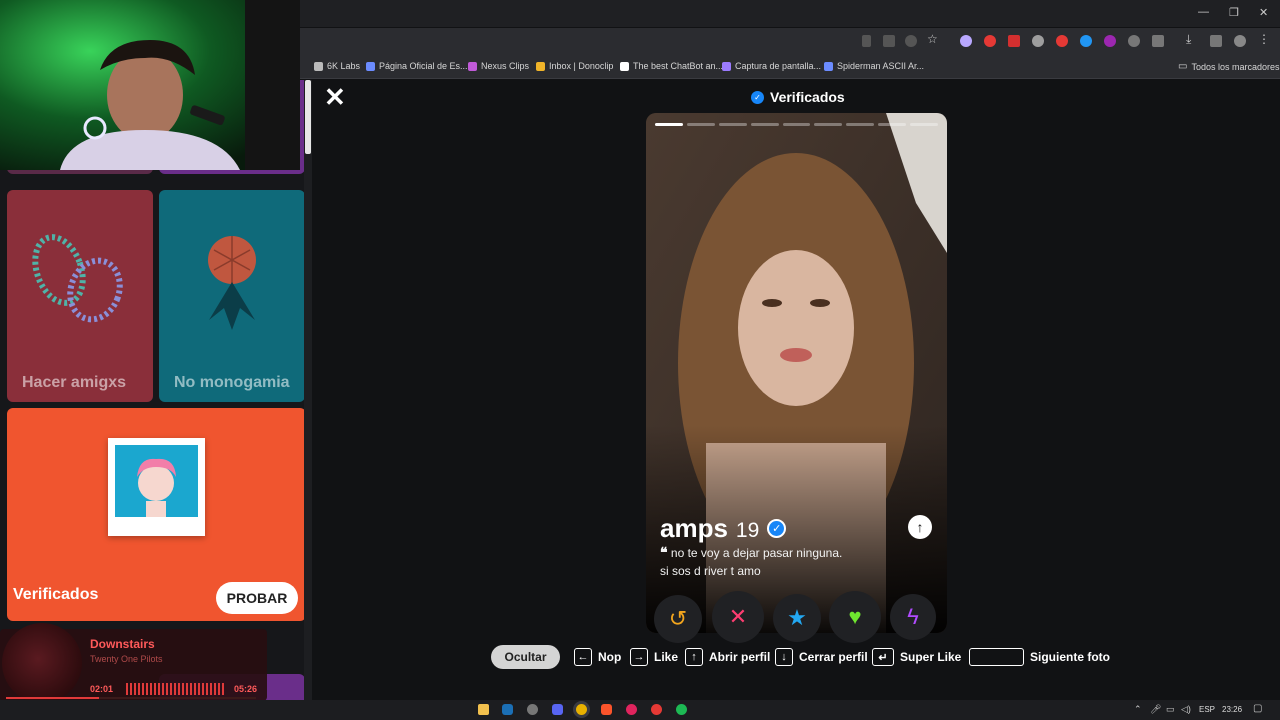  What do you see at coordinates (664, 552) in the screenshot?
I see `quote-icon: ❝` at bounding box center [664, 552].